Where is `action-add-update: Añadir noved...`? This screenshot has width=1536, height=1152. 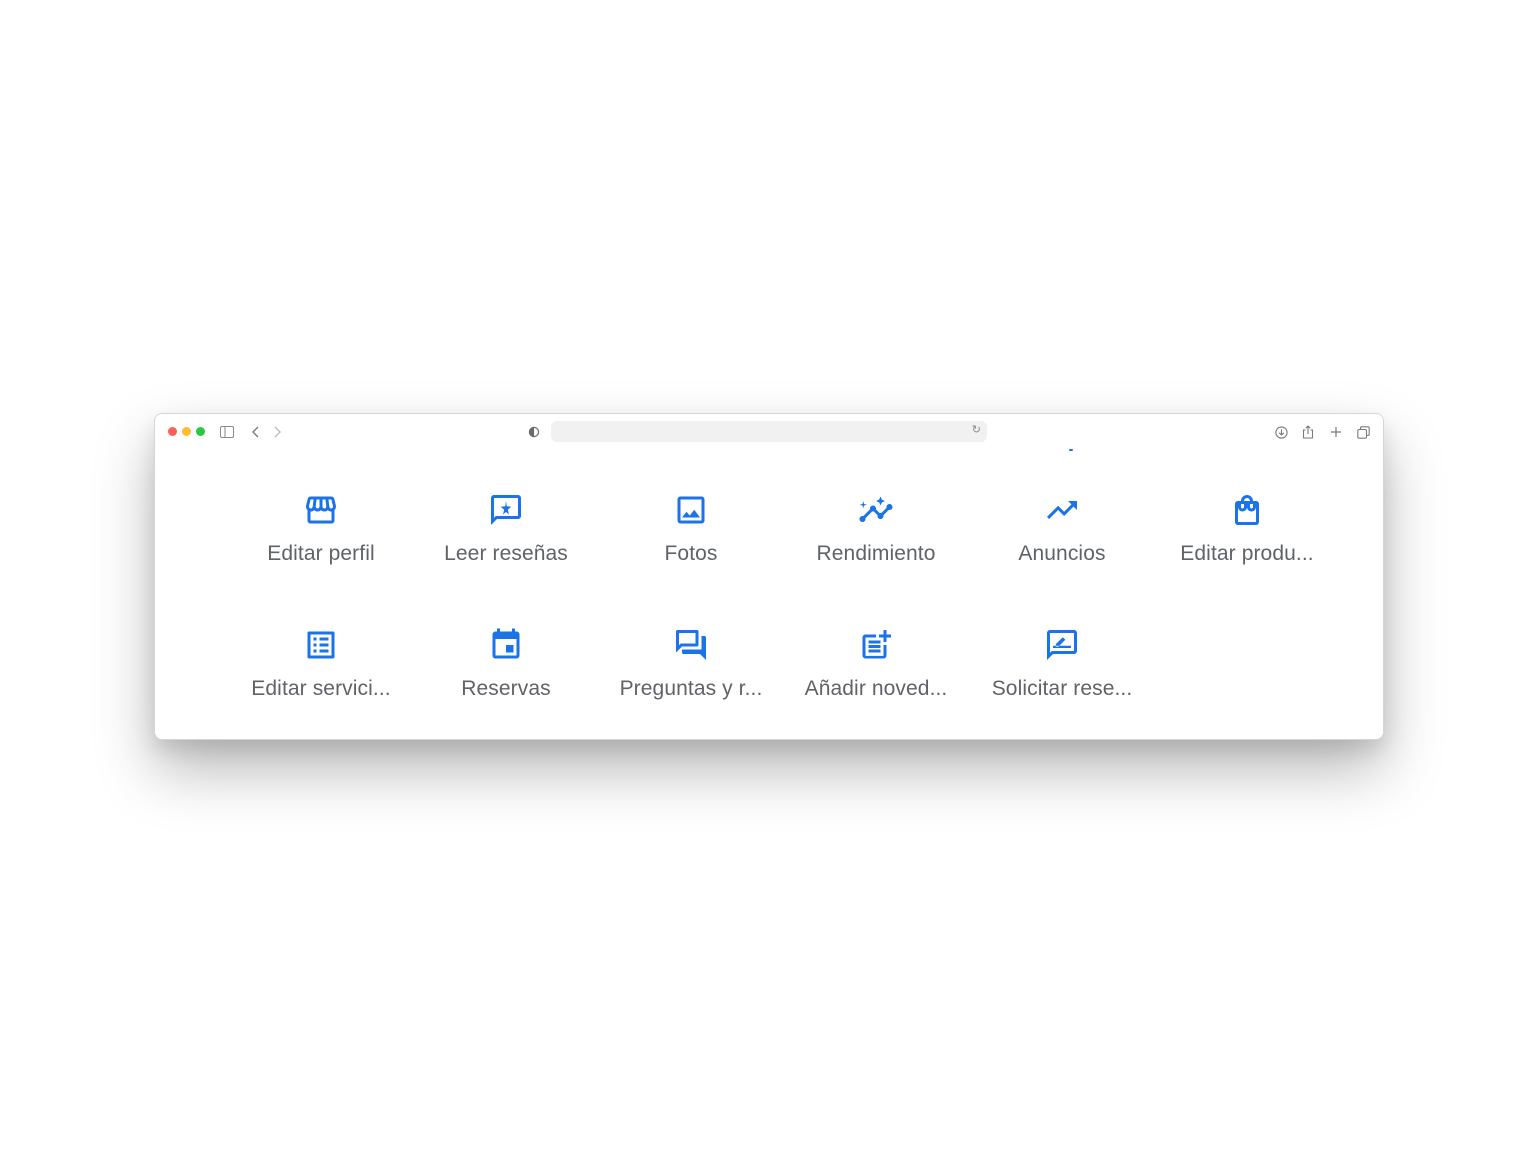 action-add-update: Añadir noved... is located at coordinates (876, 677).